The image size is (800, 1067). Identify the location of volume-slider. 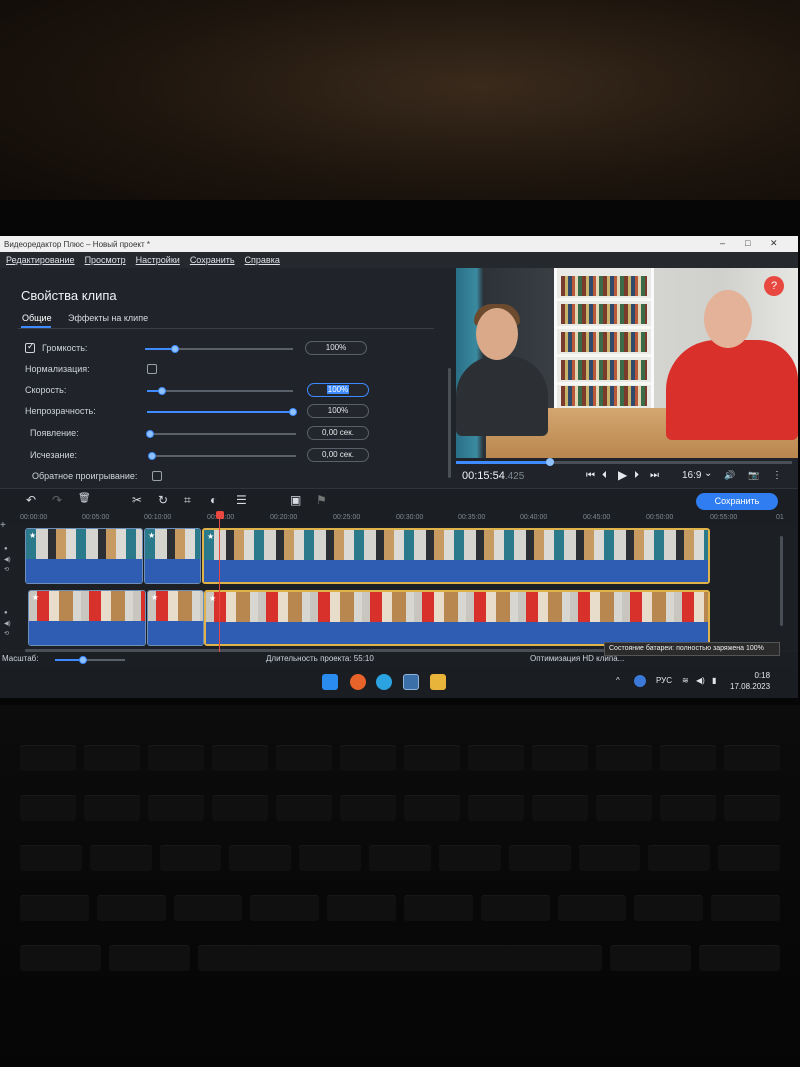
(219, 349).